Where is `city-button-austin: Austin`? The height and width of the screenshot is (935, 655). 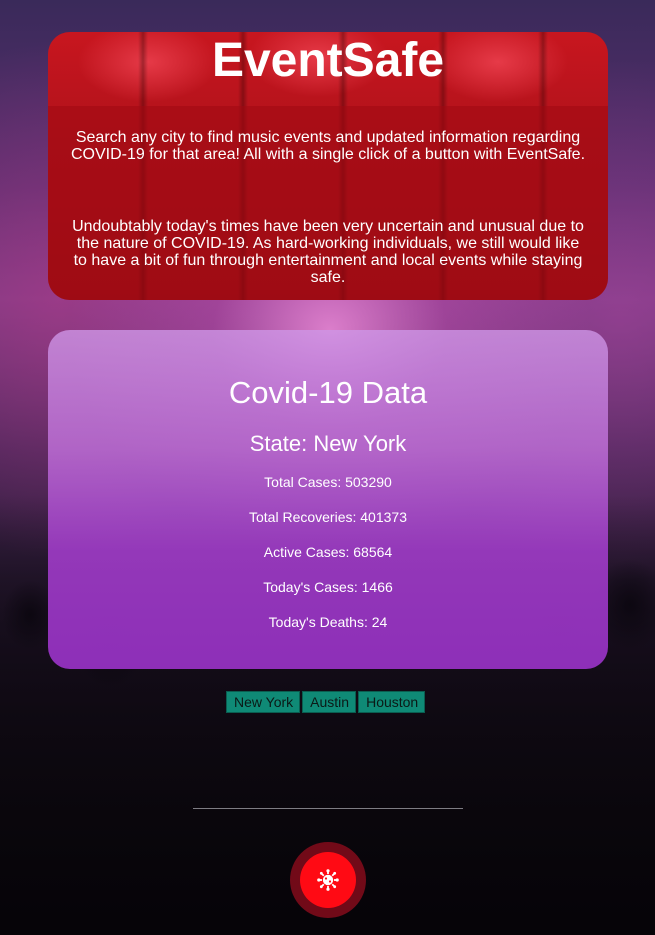
city-button-austin: Austin is located at coordinates (329, 702).